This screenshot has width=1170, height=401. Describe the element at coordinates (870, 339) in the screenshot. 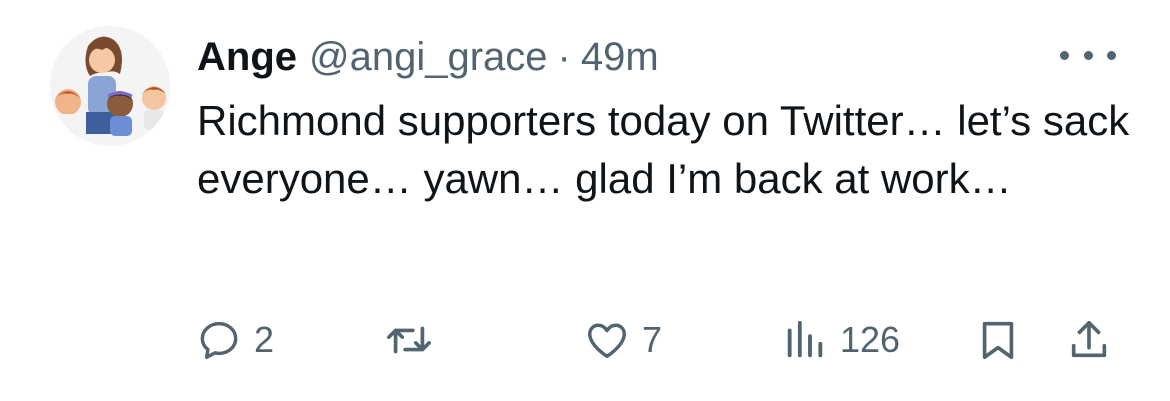

I see `views-count: 126` at that location.